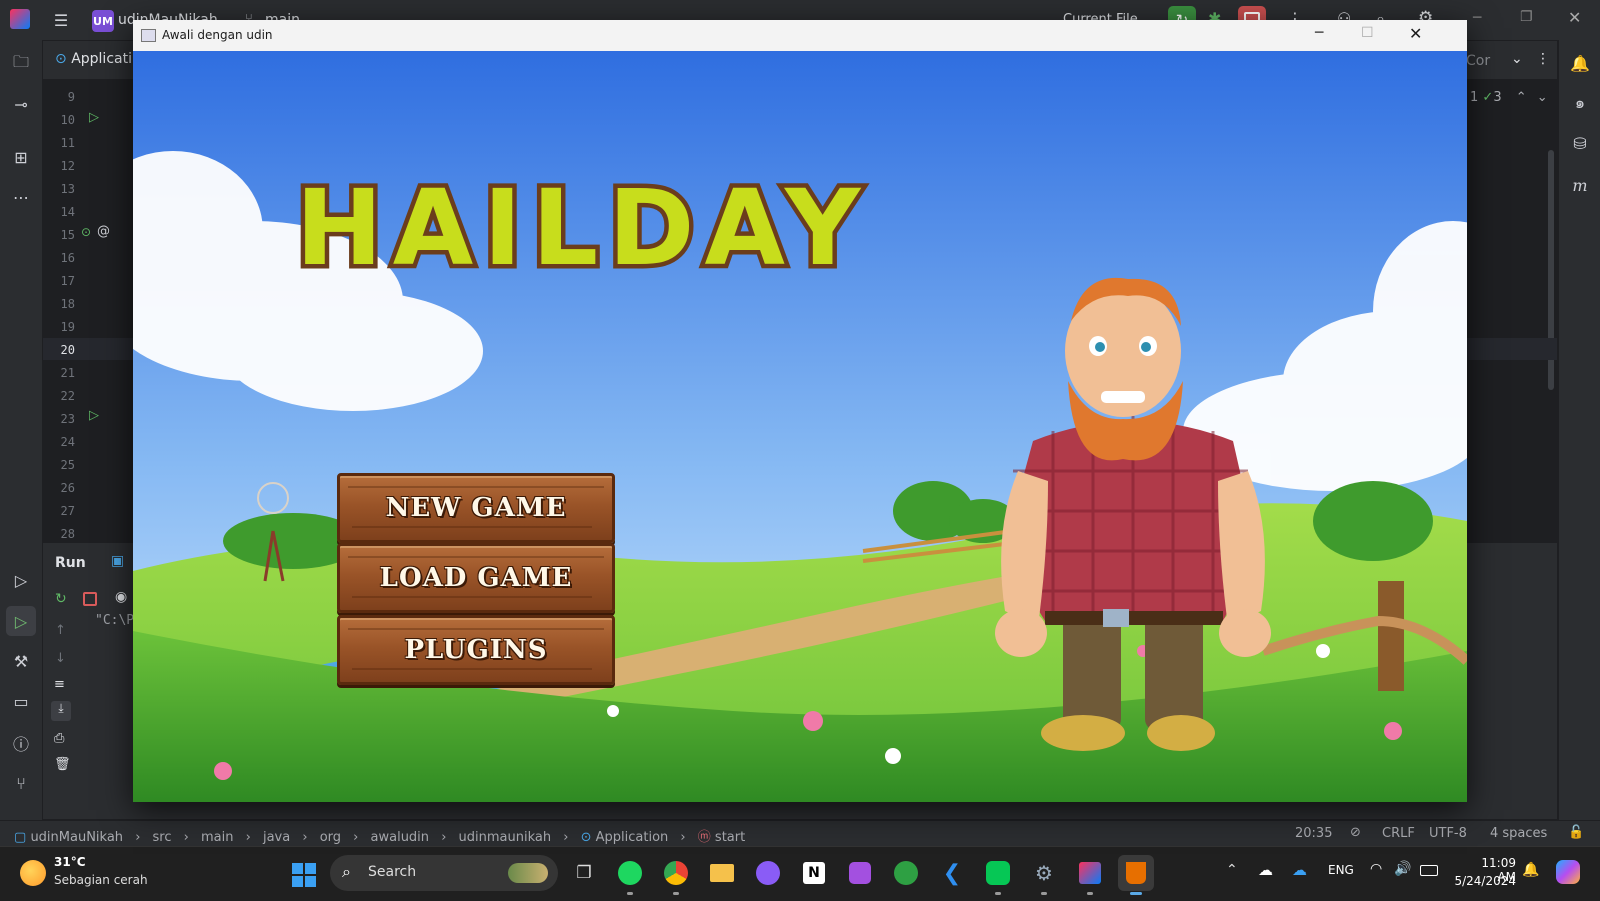  What do you see at coordinates (304, 875) in the screenshot?
I see `start-icon` at bounding box center [304, 875].